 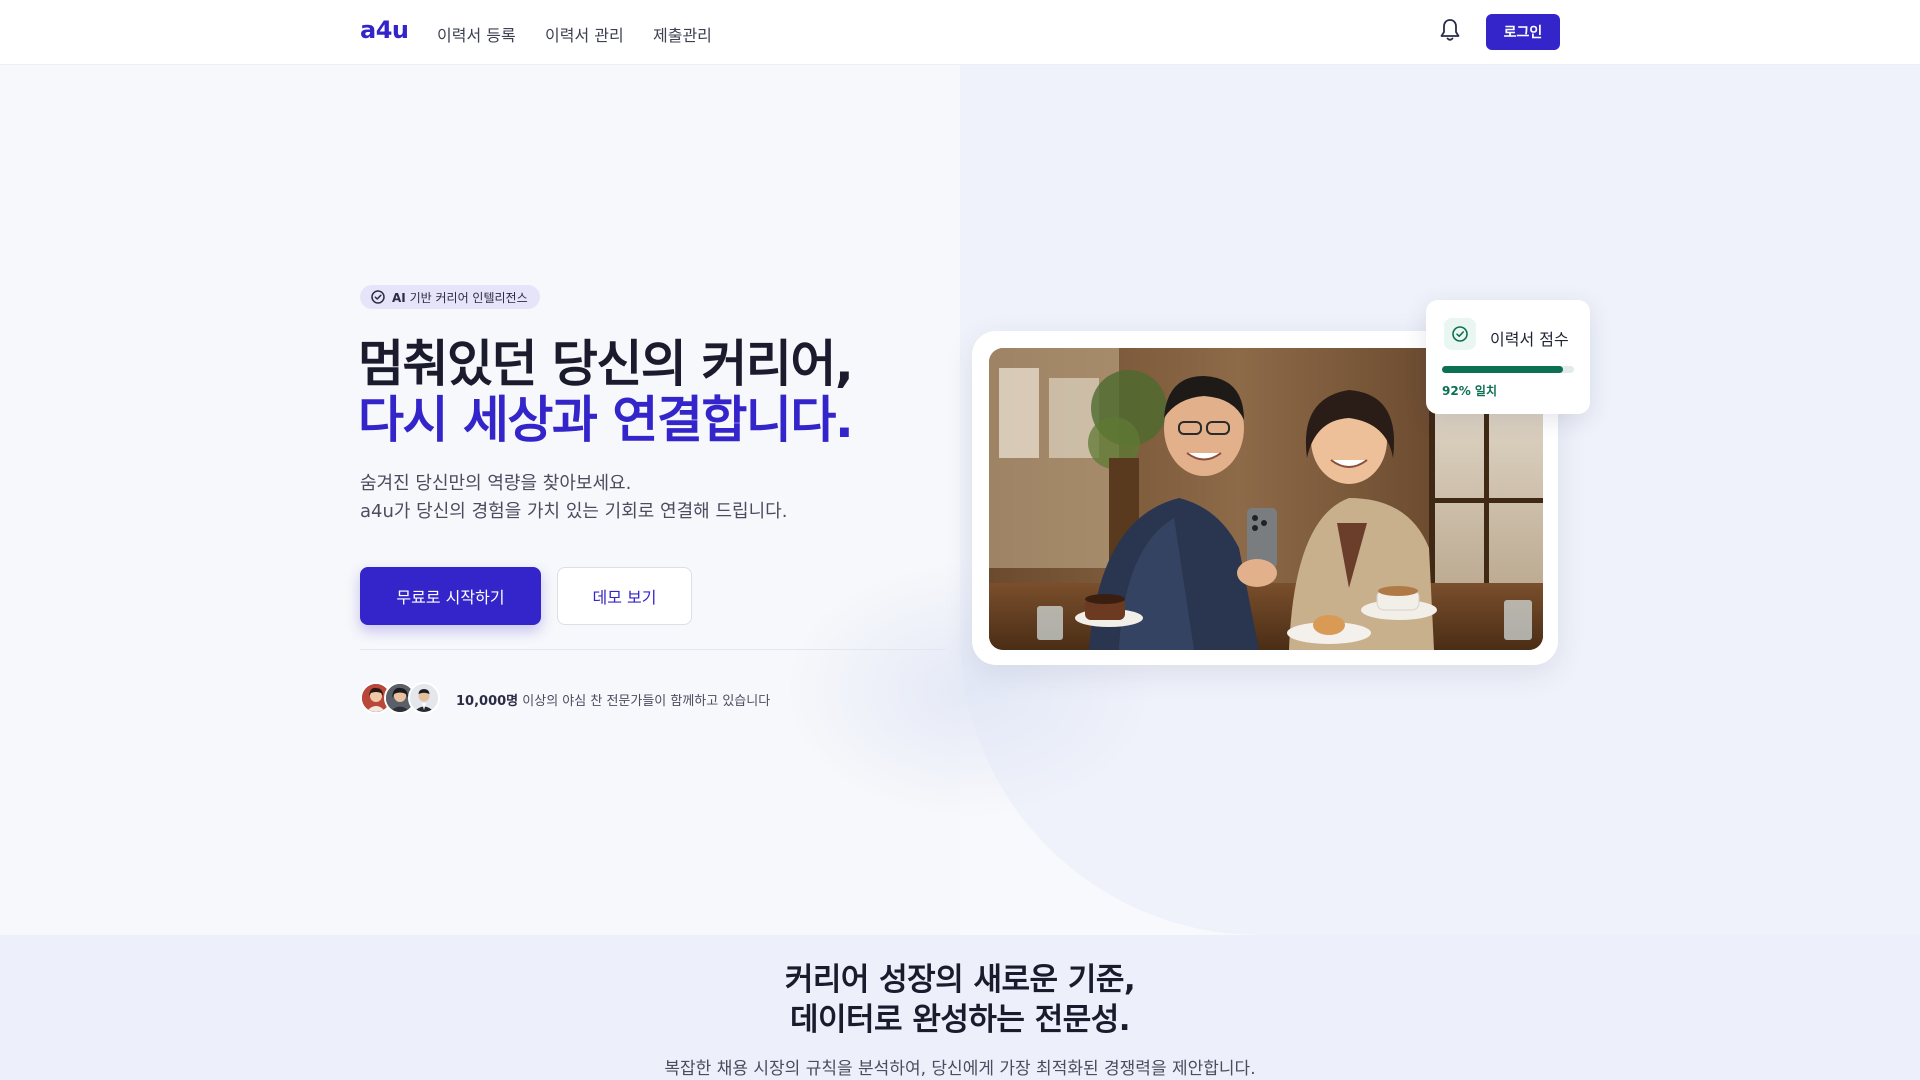 I want to click on section-title-line2: 데이터로 완성하는 전문성., so click(x=960, y=1020).